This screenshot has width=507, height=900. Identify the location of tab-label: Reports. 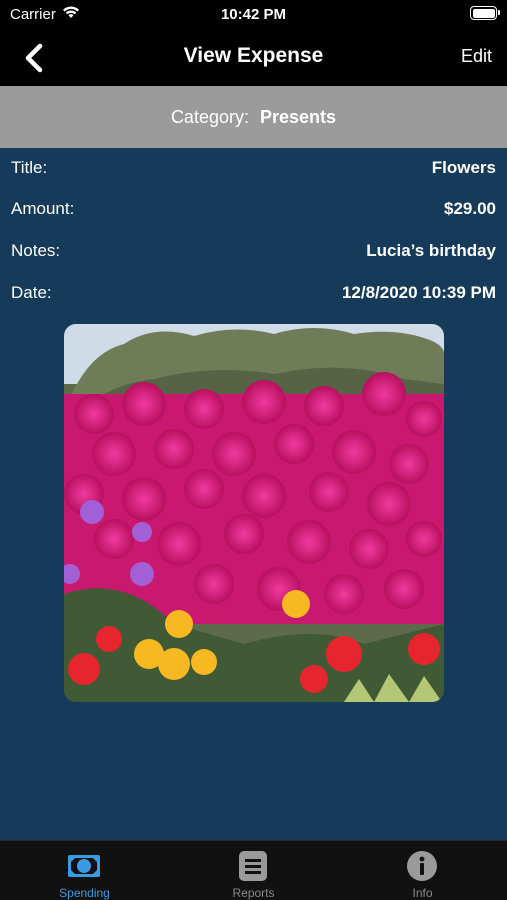
(253, 893).